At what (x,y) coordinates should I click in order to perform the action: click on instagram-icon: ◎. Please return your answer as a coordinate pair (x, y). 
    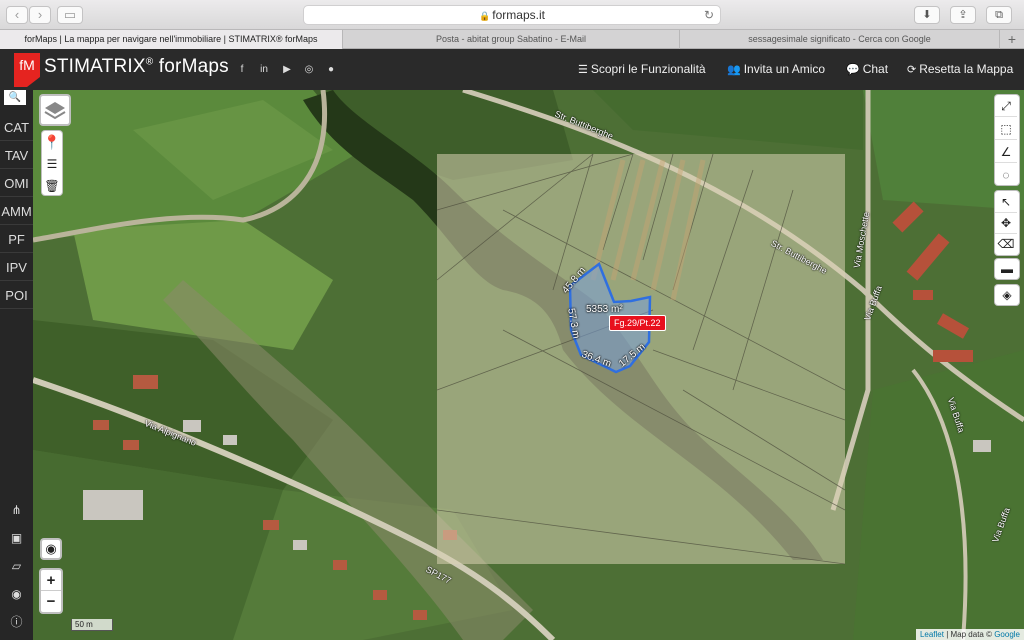
    Looking at the image, I should click on (309, 70).